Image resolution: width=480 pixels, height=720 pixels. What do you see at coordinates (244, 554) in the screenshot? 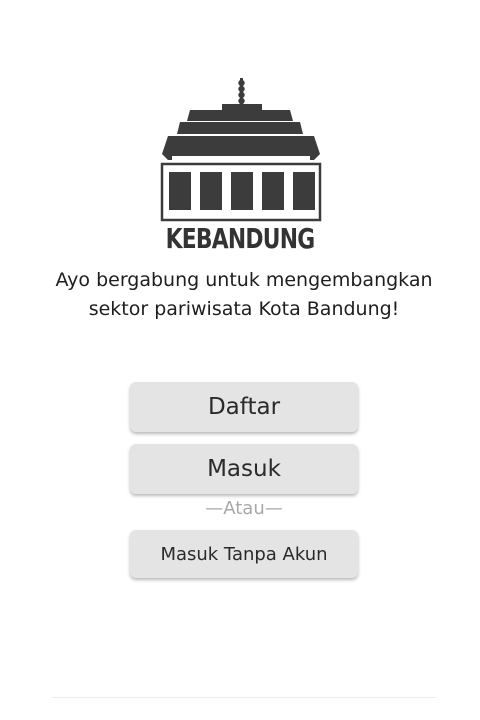
I see `guest-login-button: Masuk Tanpa Akun` at bounding box center [244, 554].